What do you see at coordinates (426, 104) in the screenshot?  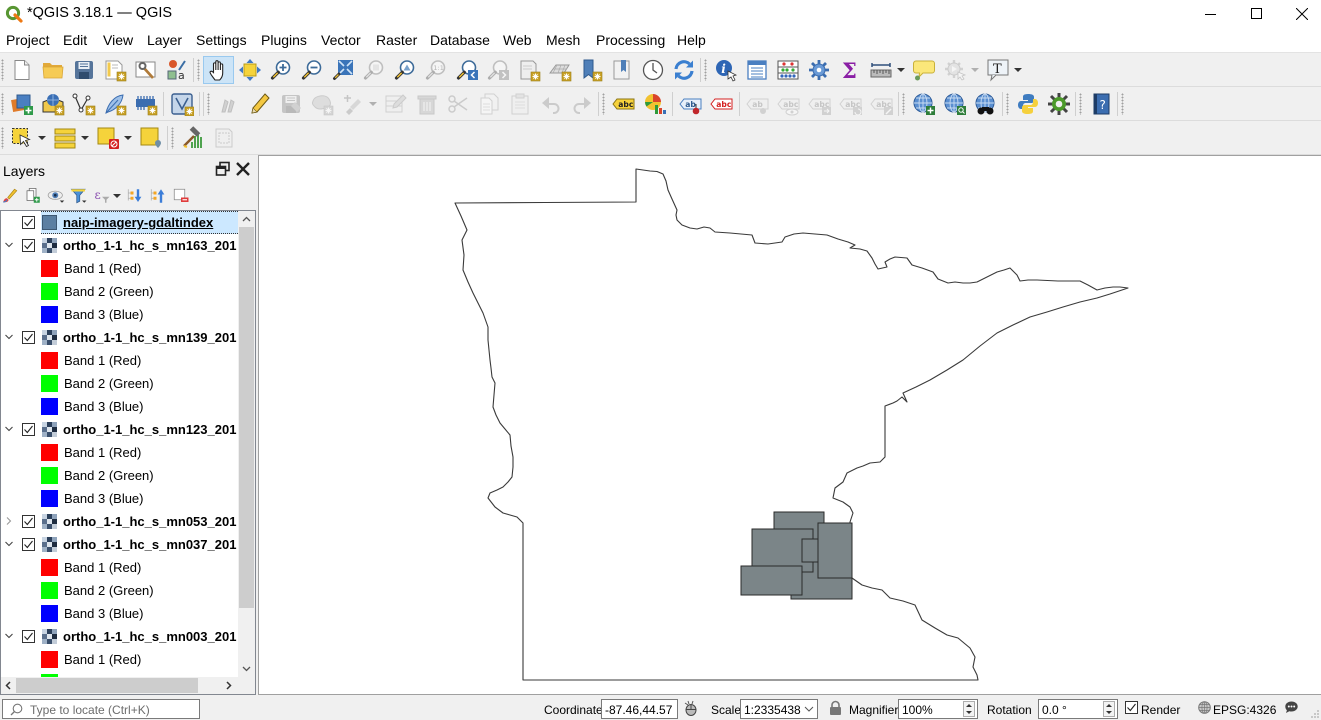 I see `delete-selected-button` at bounding box center [426, 104].